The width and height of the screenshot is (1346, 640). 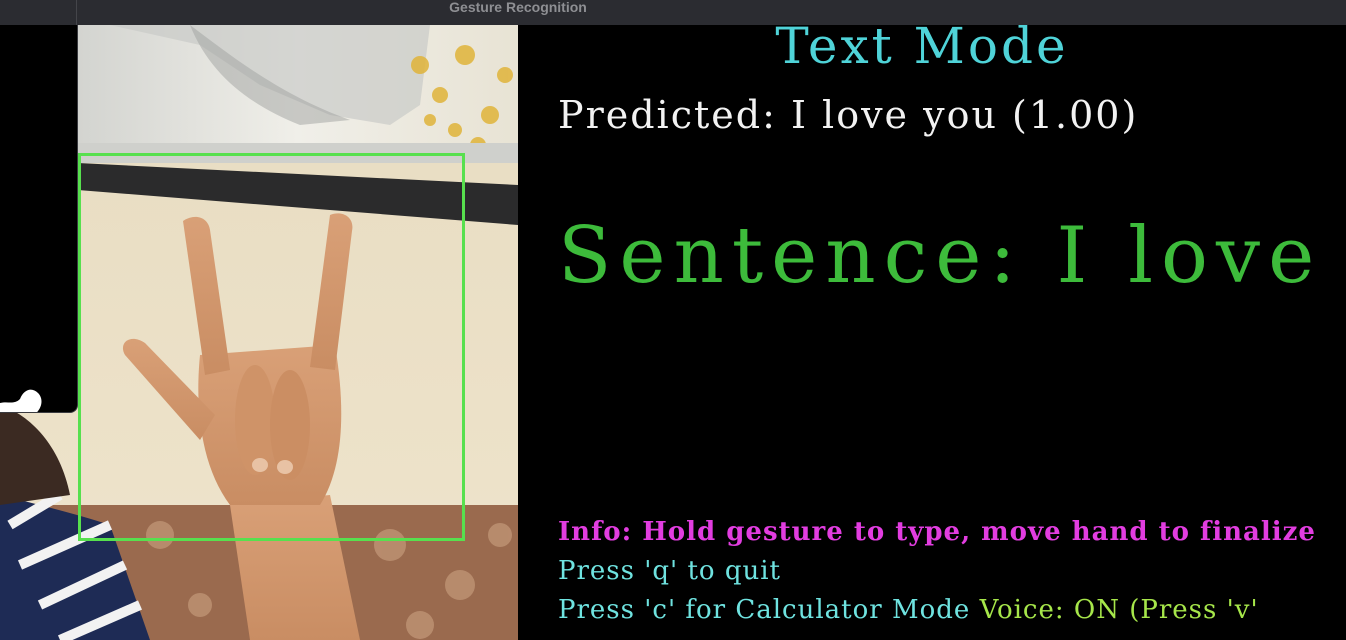 I want to click on sentence-text: Sentence: I love y, so click(x=952, y=256).